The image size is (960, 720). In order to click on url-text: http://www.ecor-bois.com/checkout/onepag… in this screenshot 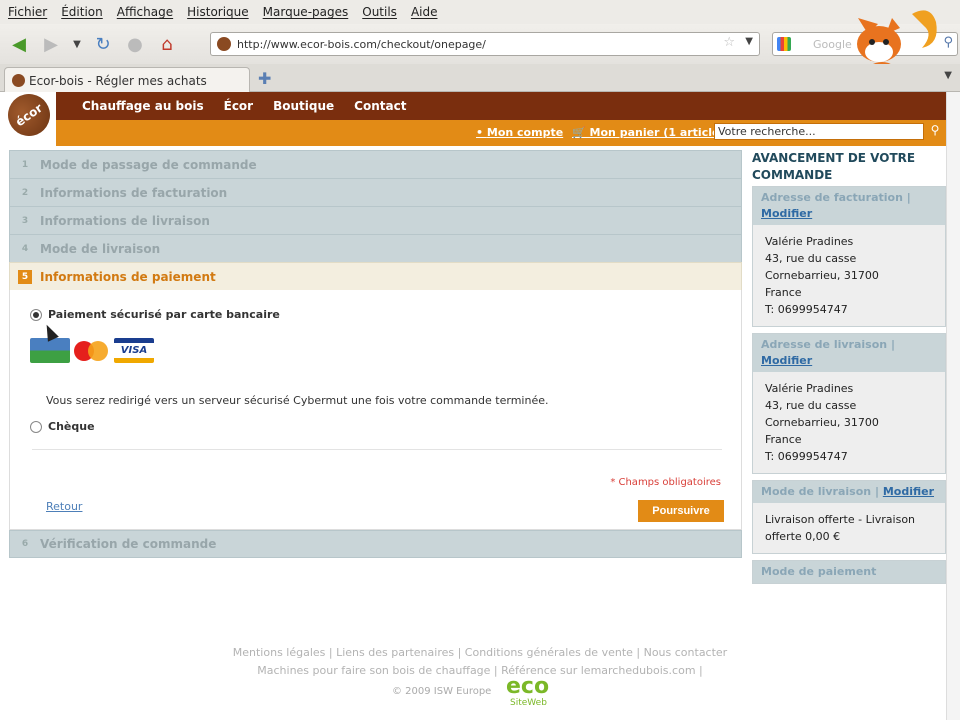, I will do `click(361, 44)`.